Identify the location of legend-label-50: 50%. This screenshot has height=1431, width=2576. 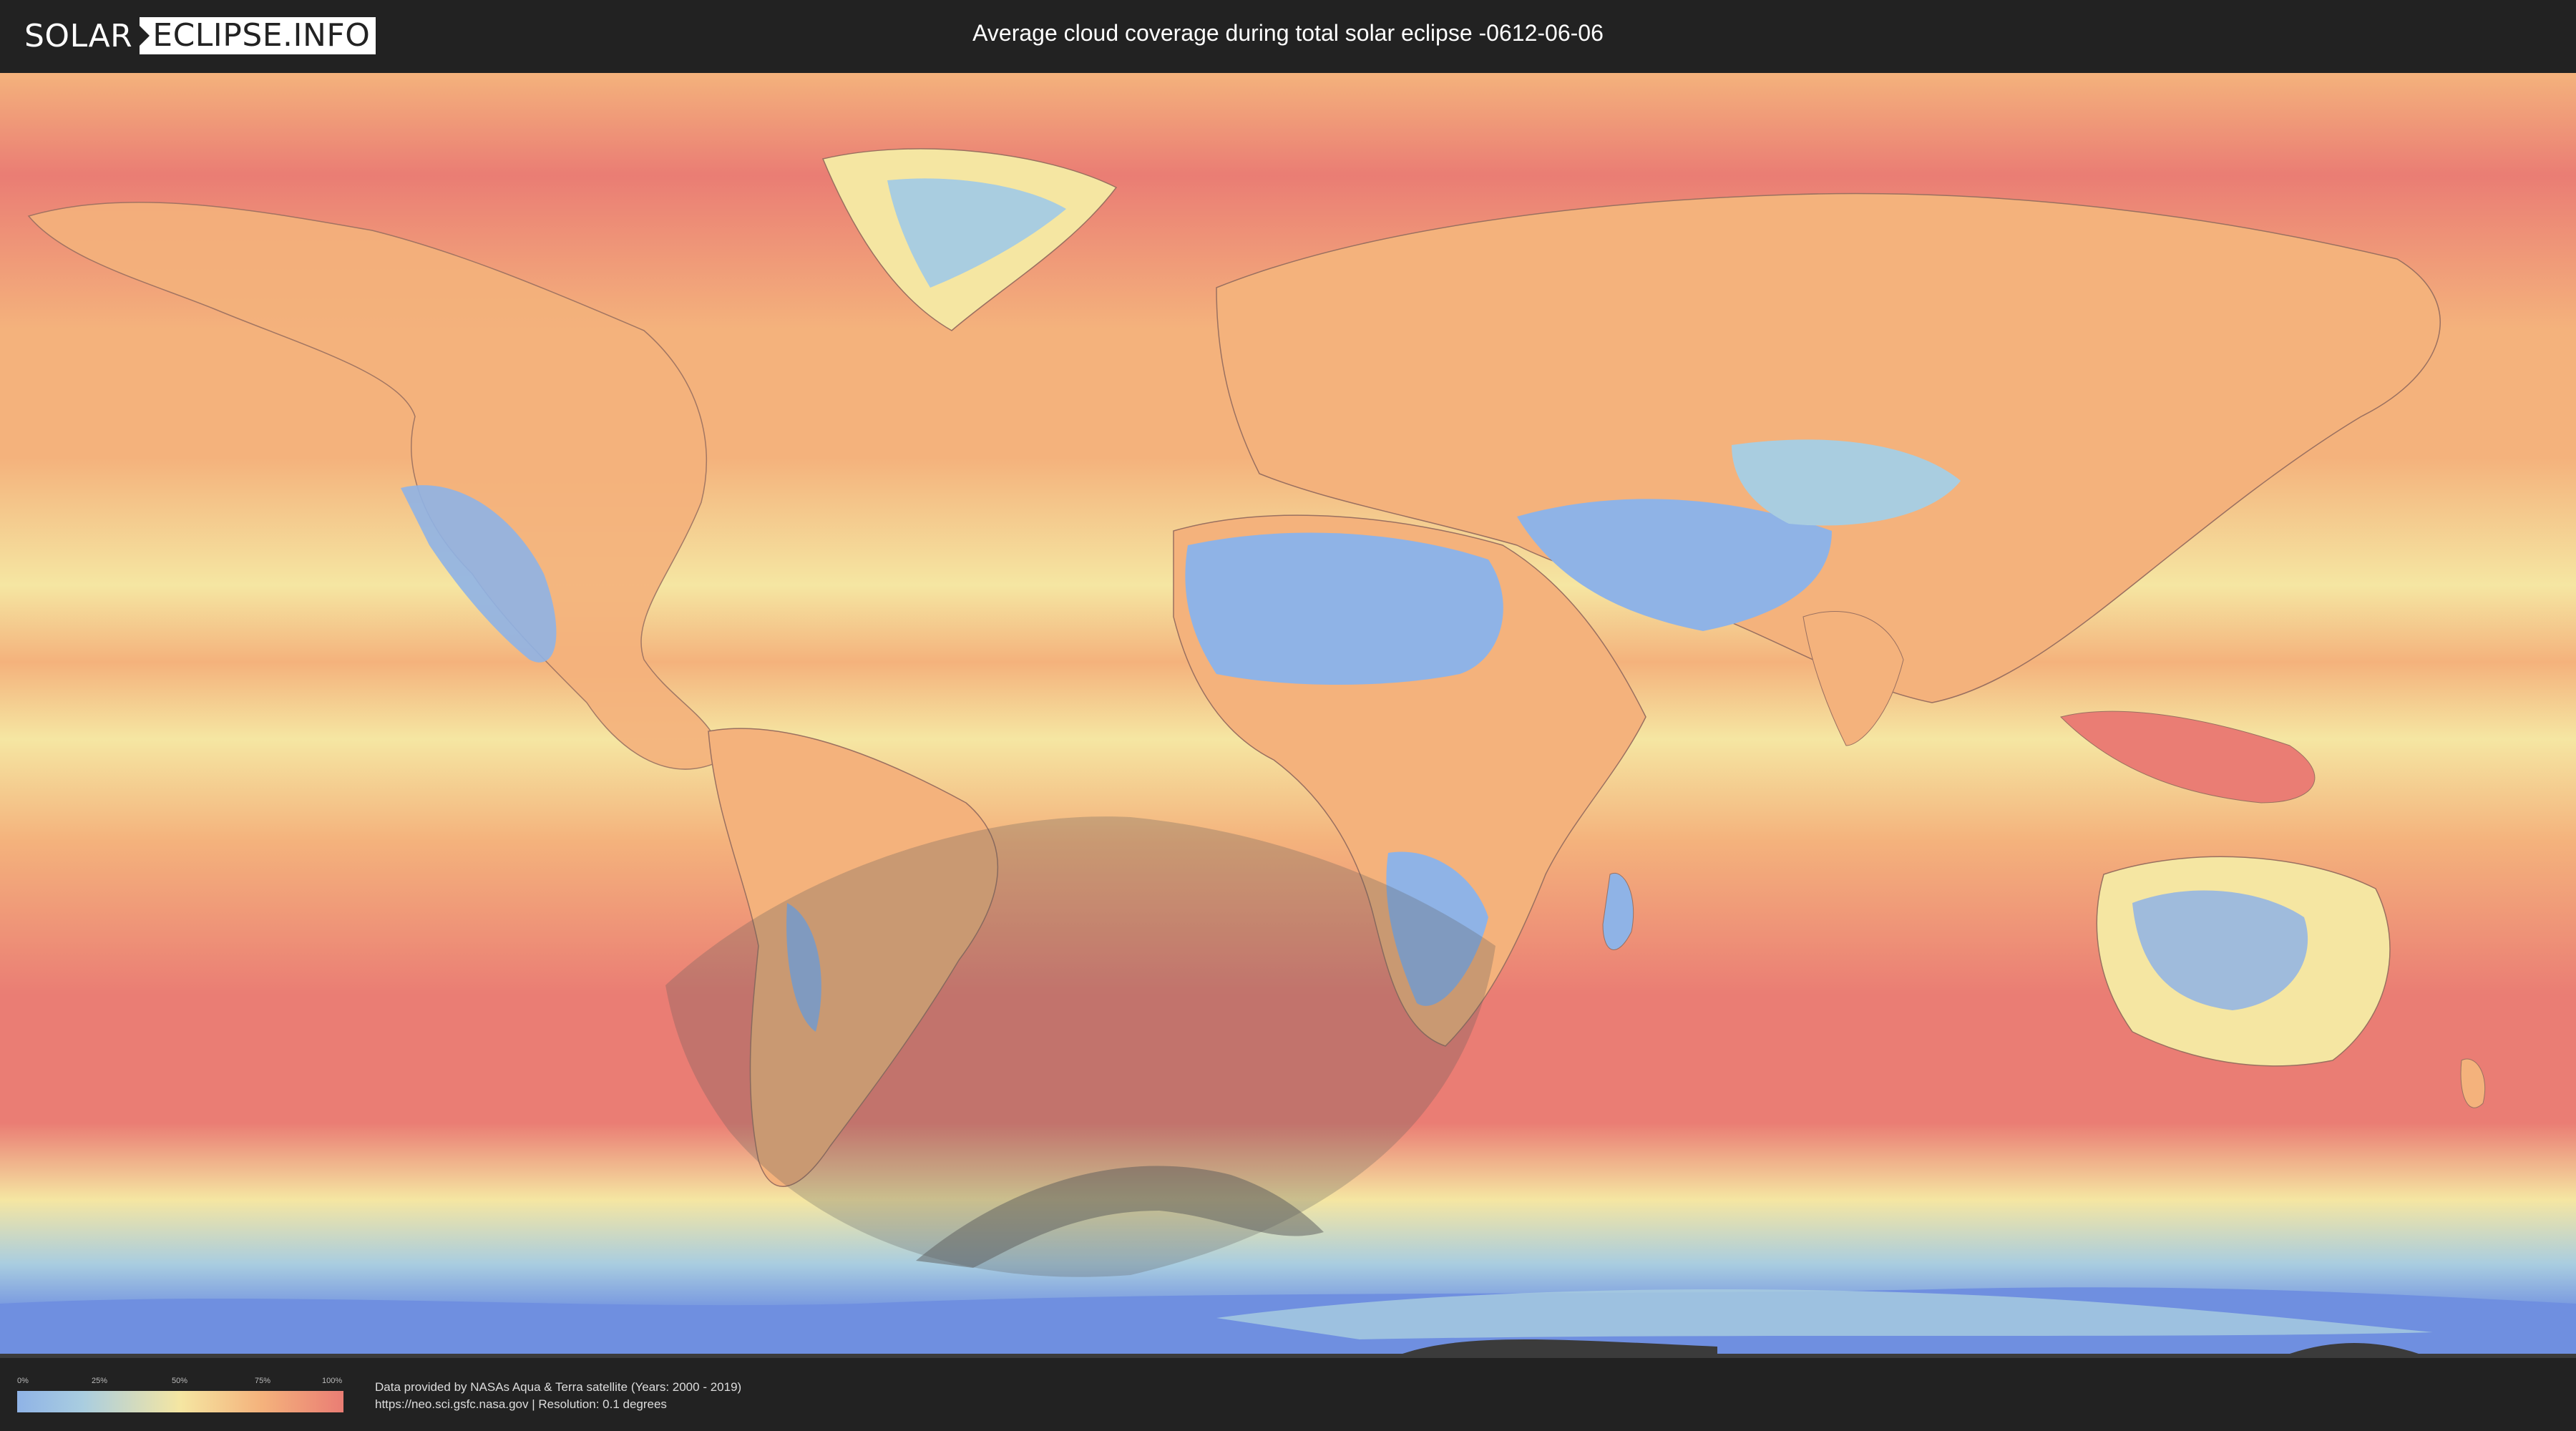
(180, 1381).